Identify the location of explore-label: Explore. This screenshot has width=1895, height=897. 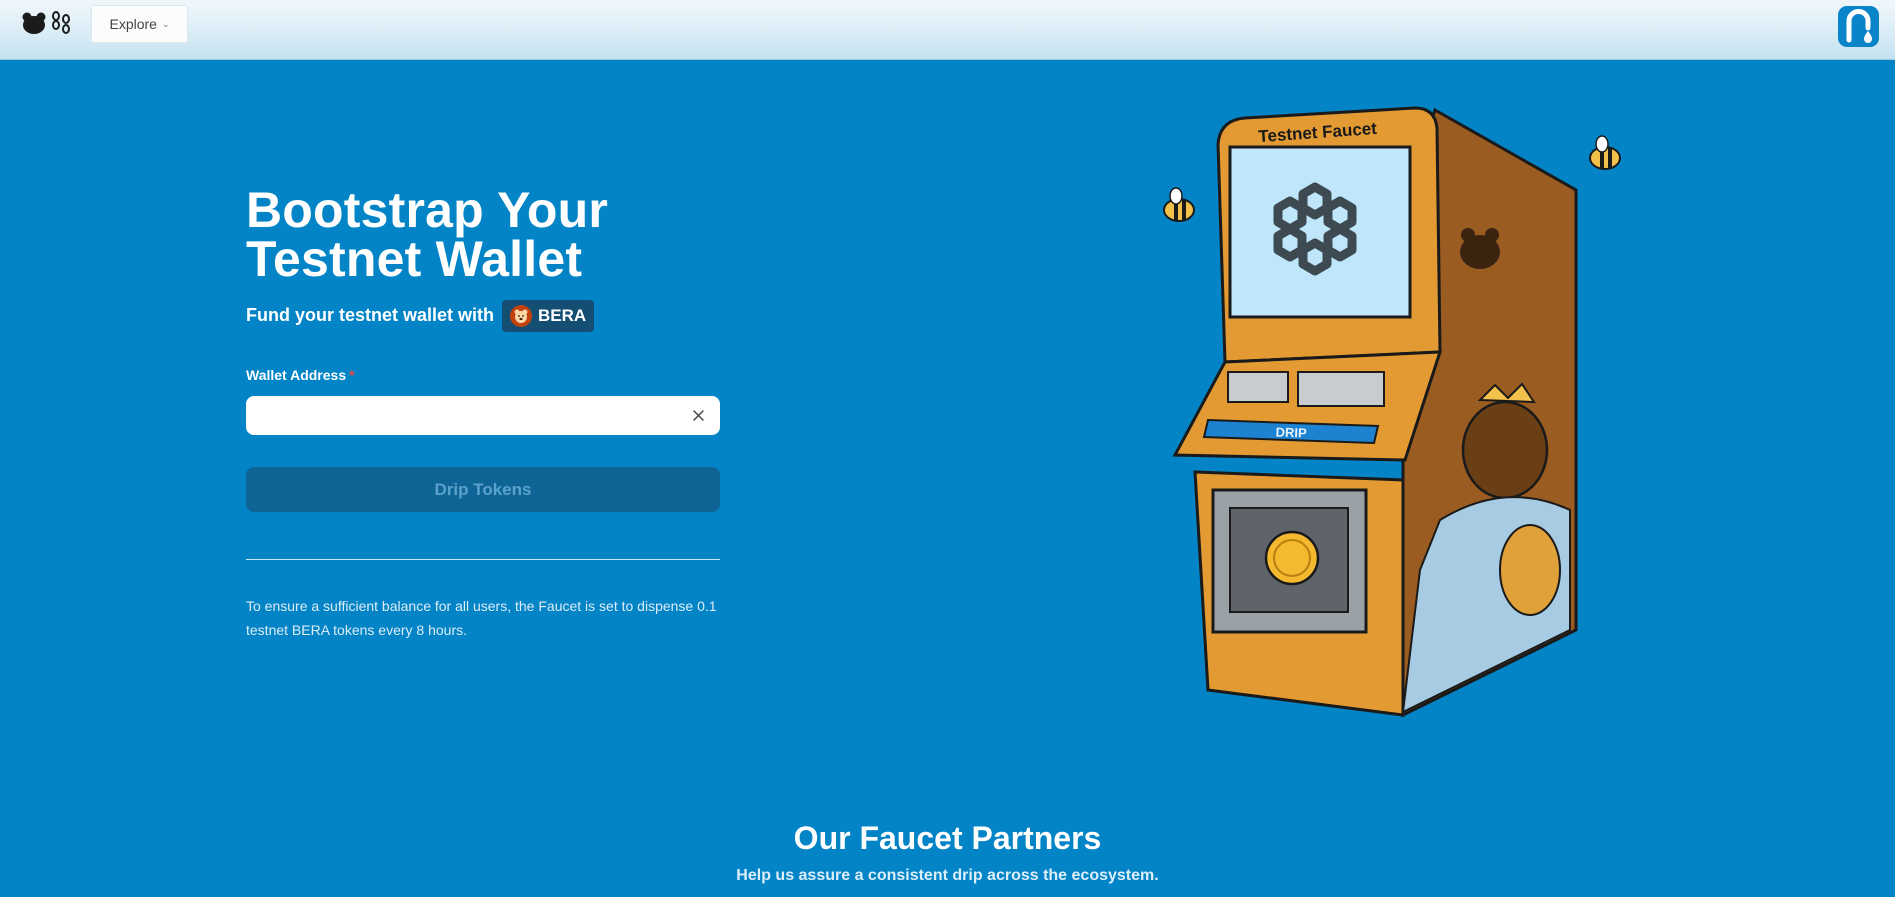
(133, 24).